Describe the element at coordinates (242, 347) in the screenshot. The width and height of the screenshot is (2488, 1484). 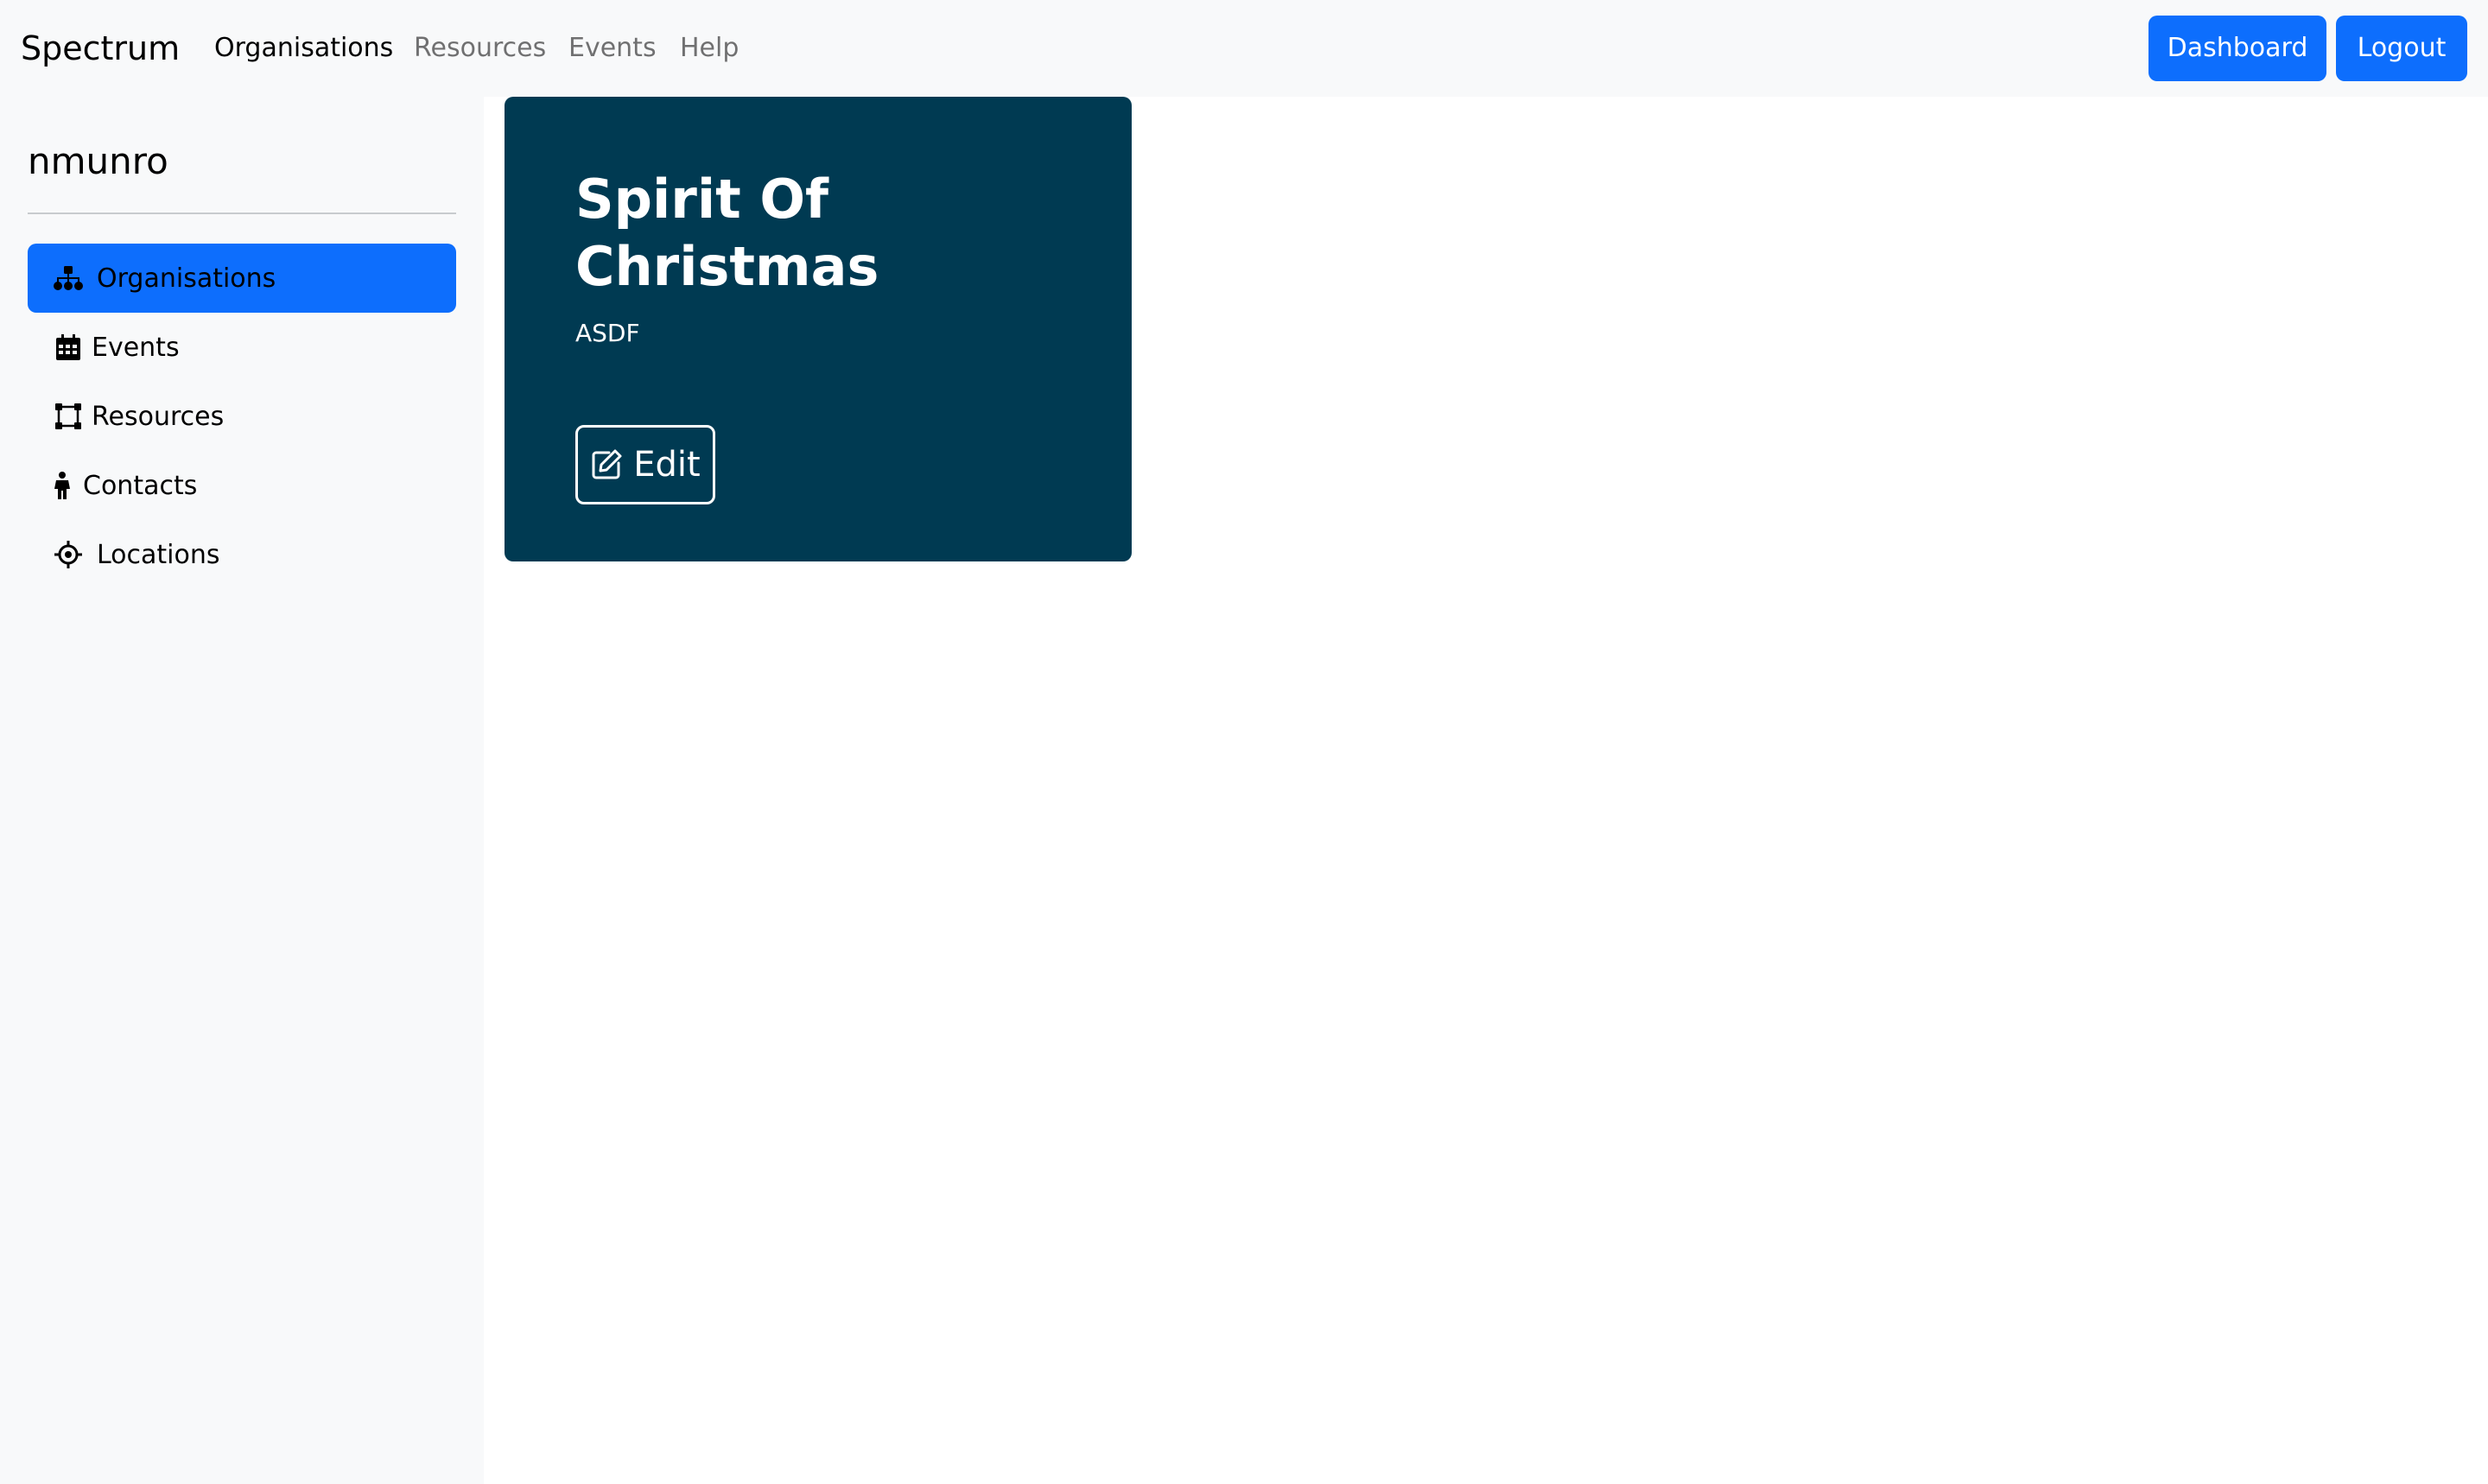
I see `sidebar-item-events: Events` at that location.